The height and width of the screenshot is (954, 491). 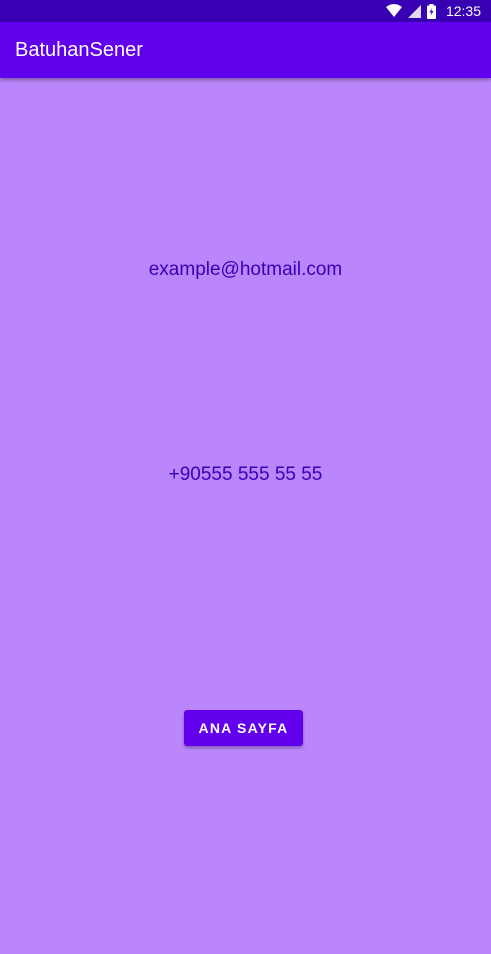 I want to click on wifi-icon, so click(x=393, y=11).